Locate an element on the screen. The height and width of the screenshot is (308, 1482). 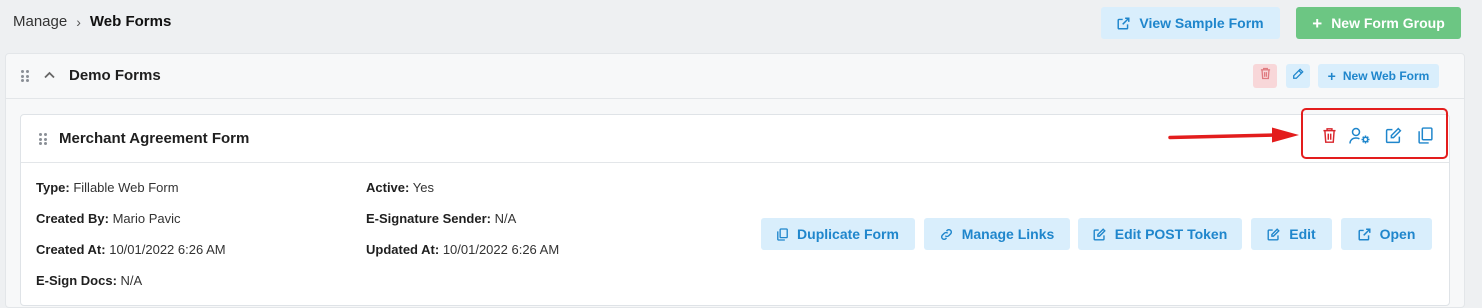
field-type: Type: Fillable Web Form is located at coordinates (107, 187).